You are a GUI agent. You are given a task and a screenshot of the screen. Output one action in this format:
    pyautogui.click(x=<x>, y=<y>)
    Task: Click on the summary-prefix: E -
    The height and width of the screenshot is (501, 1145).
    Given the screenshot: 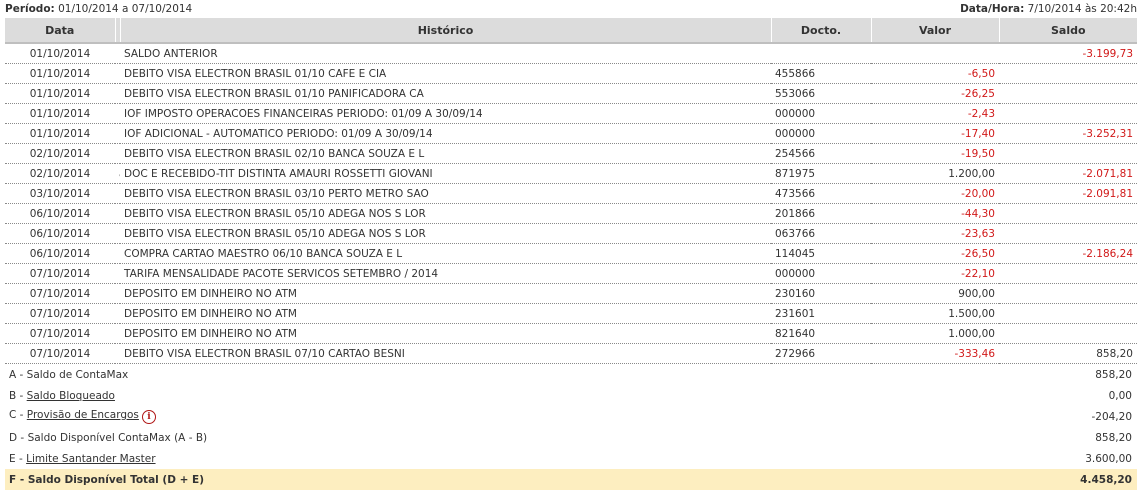 What is the action you would take?
    pyautogui.click(x=18, y=458)
    